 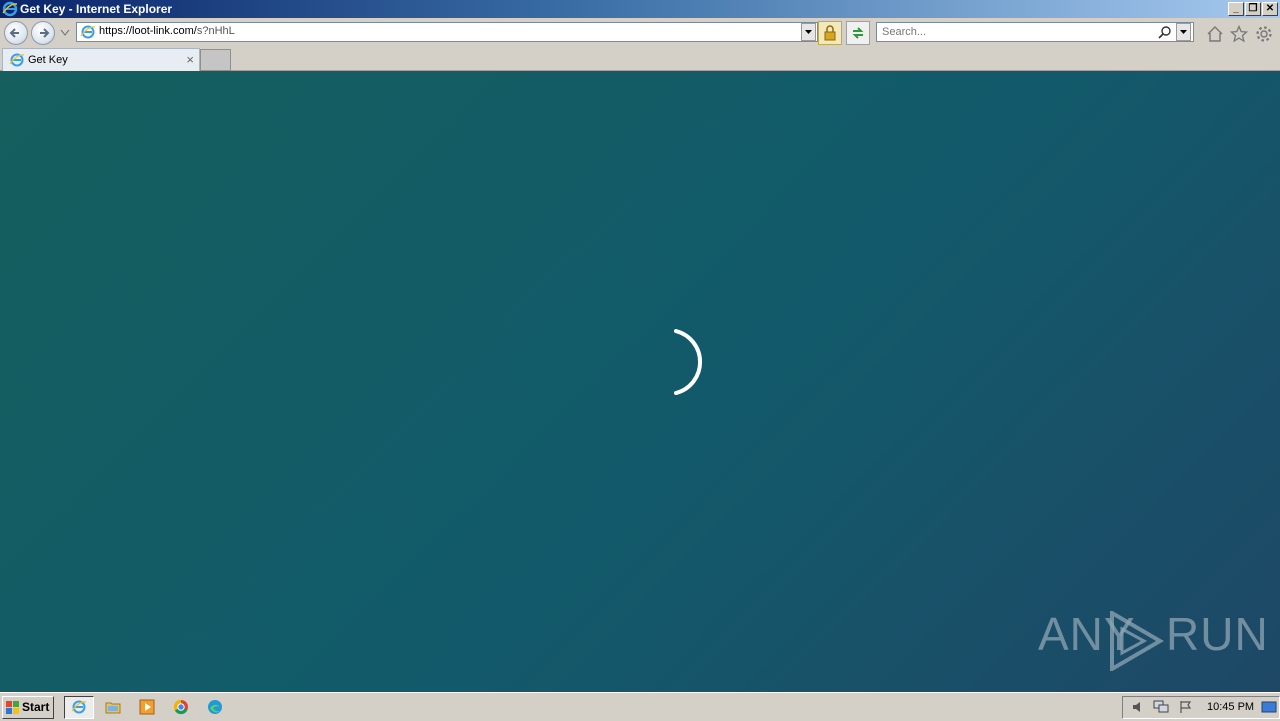 I want to click on forward-arrow-icon, so click(x=45, y=33).